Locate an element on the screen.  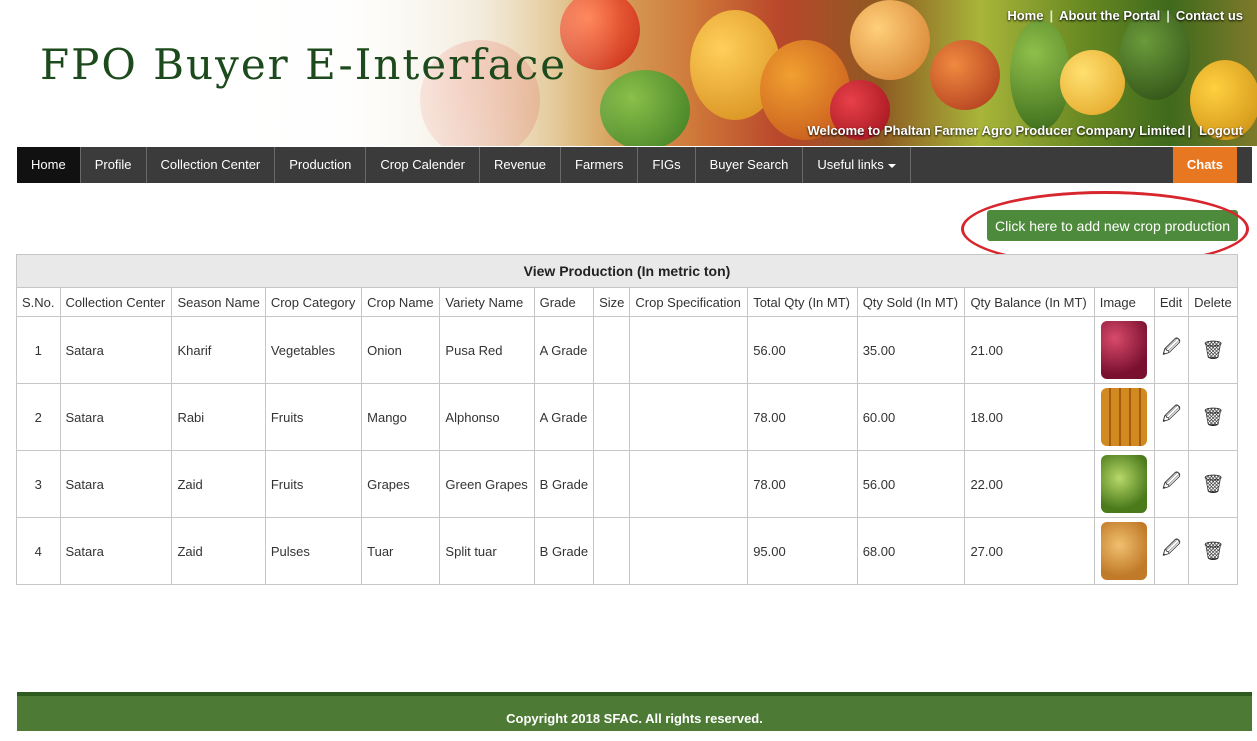
top-links: Home | About the Portal | Contact us is located at coordinates (1125, 15).